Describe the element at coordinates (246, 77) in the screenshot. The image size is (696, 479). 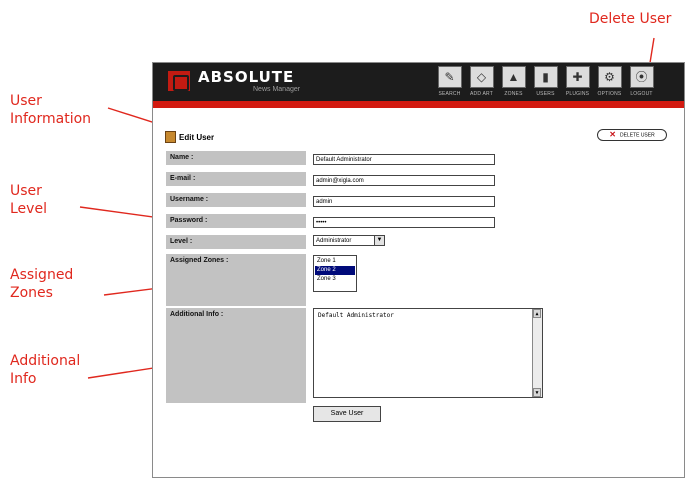
I see `logo-title: ABSOLUTE` at that location.